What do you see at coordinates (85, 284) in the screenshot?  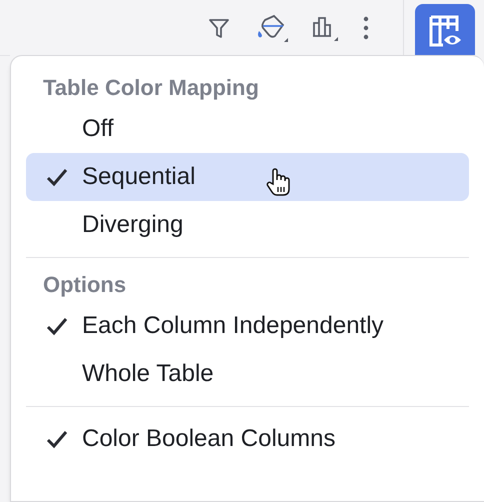 I see `section-heading: Options` at bounding box center [85, 284].